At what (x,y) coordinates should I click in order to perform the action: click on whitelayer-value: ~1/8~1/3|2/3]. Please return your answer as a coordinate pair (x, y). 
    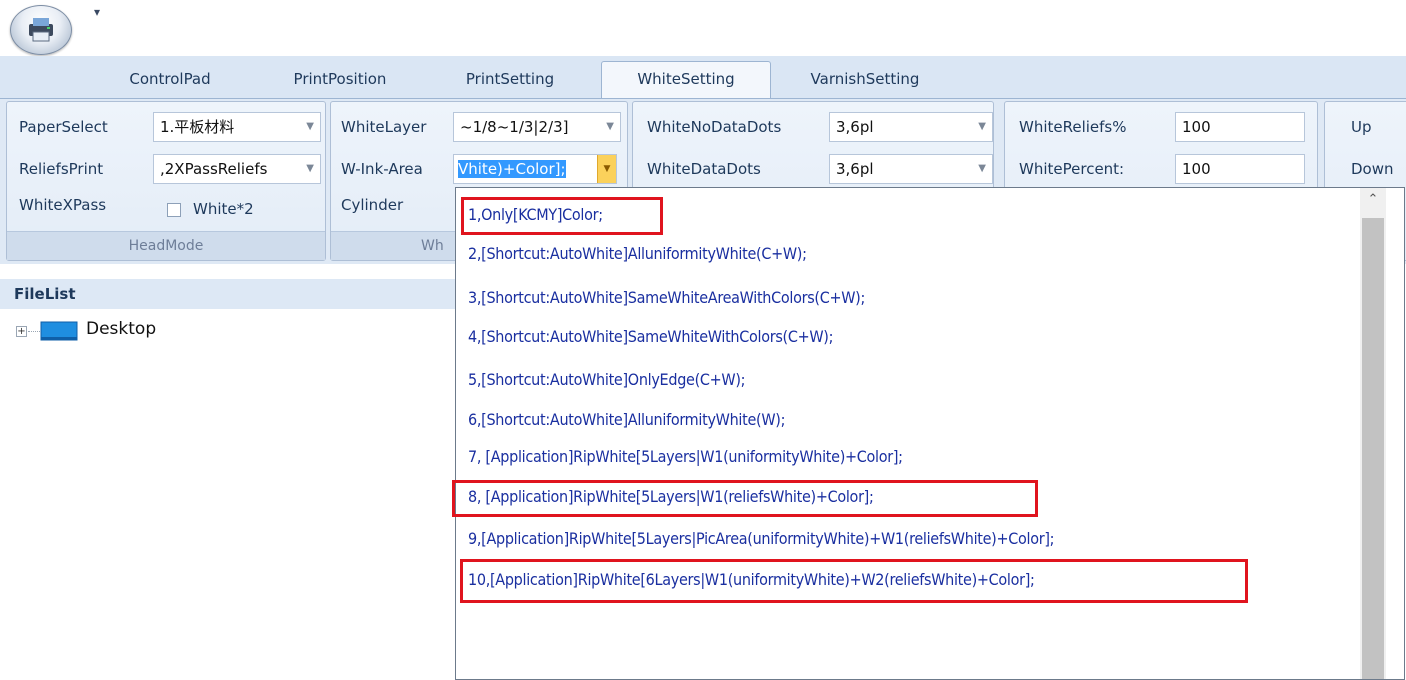
    Looking at the image, I should click on (514, 127).